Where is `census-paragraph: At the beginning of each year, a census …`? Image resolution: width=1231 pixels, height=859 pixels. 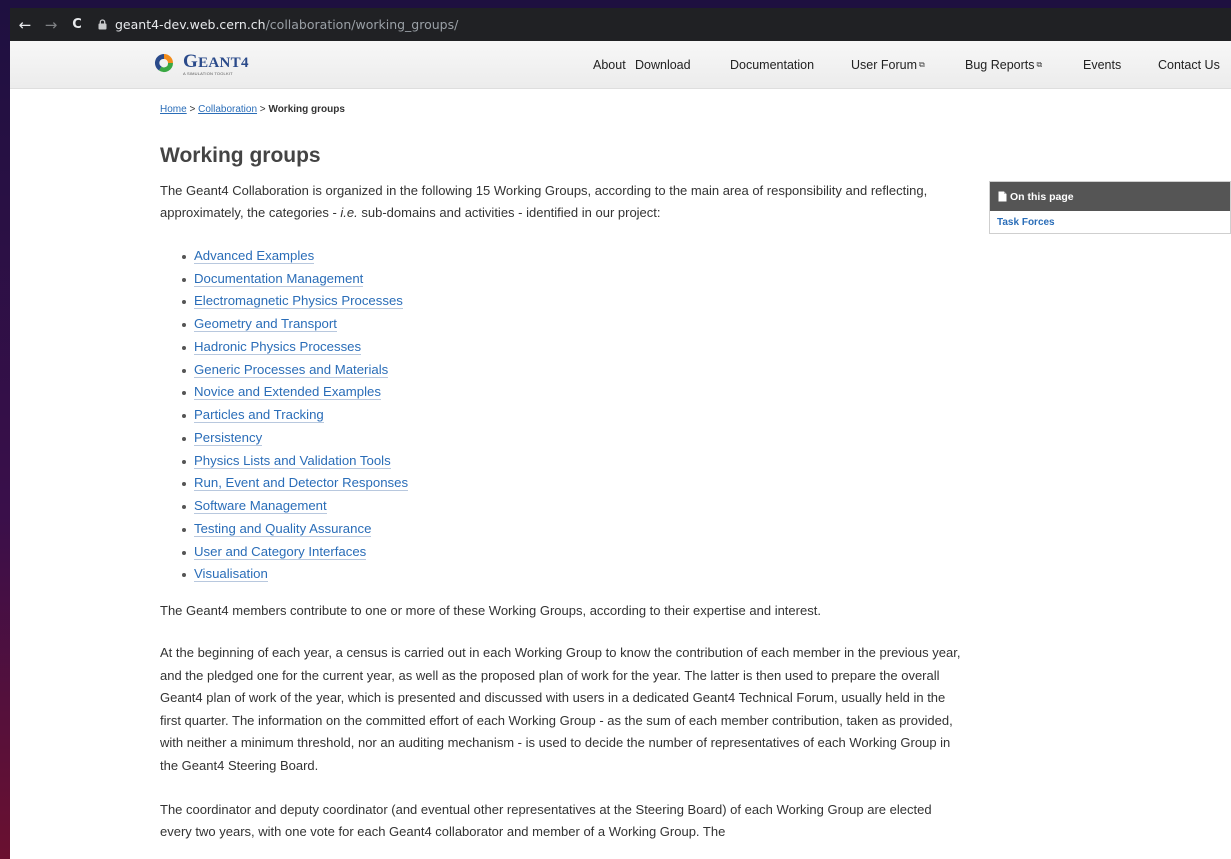 census-paragraph: At the beginning of each year, a census … is located at coordinates (560, 709).